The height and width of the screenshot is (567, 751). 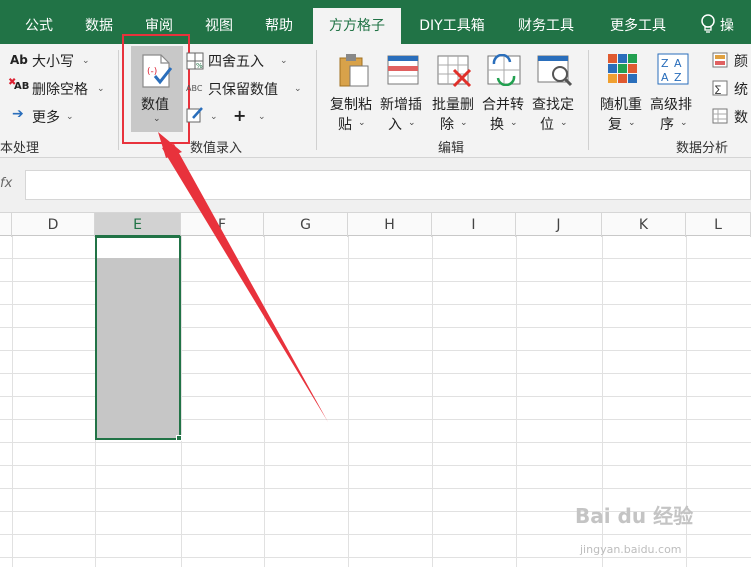 What do you see at coordinates (19, 60) in the screenshot?
I see `case-icon: Ab` at bounding box center [19, 60].